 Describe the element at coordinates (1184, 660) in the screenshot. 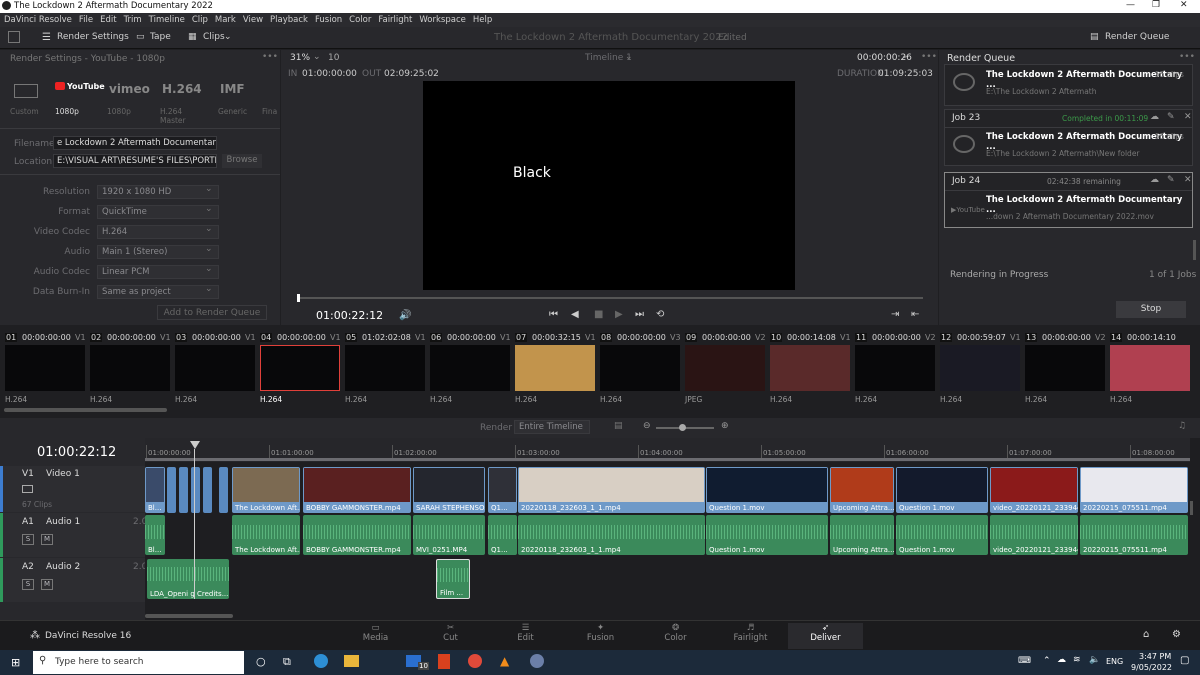

I see `notifications-icon: ▢` at that location.